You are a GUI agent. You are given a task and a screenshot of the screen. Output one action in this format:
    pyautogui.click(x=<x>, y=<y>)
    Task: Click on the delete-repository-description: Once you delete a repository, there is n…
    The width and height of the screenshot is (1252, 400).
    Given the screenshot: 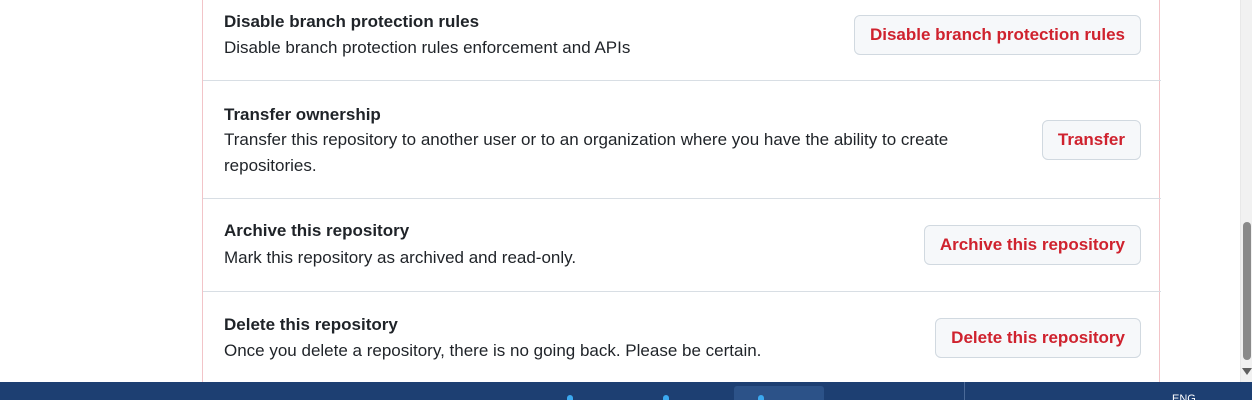 What is the action you would take?
    pyautogui.click(x=493, y=350)
    